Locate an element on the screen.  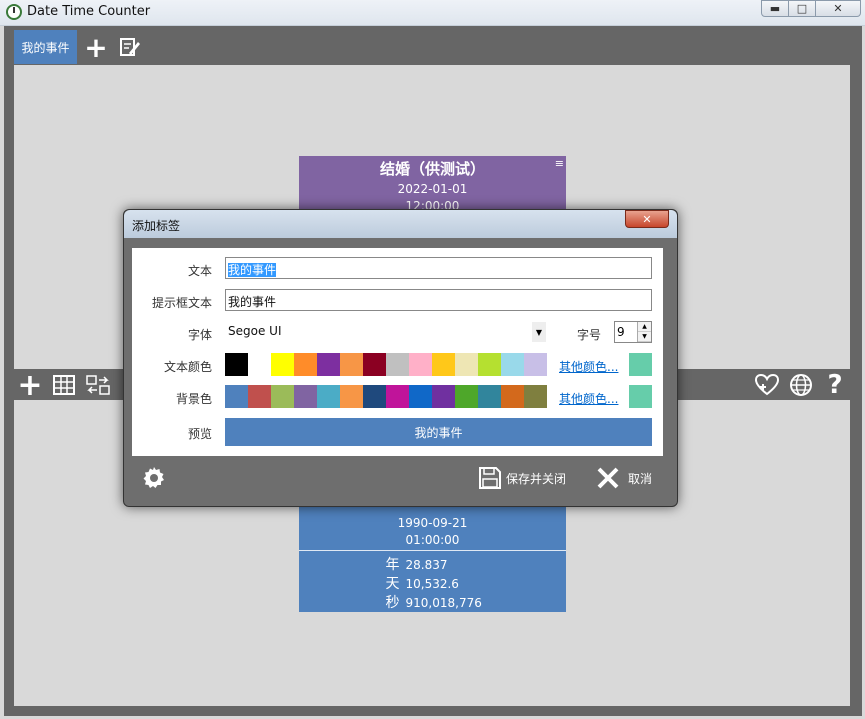
heart-add-icon is located at coordinates (767, 385).